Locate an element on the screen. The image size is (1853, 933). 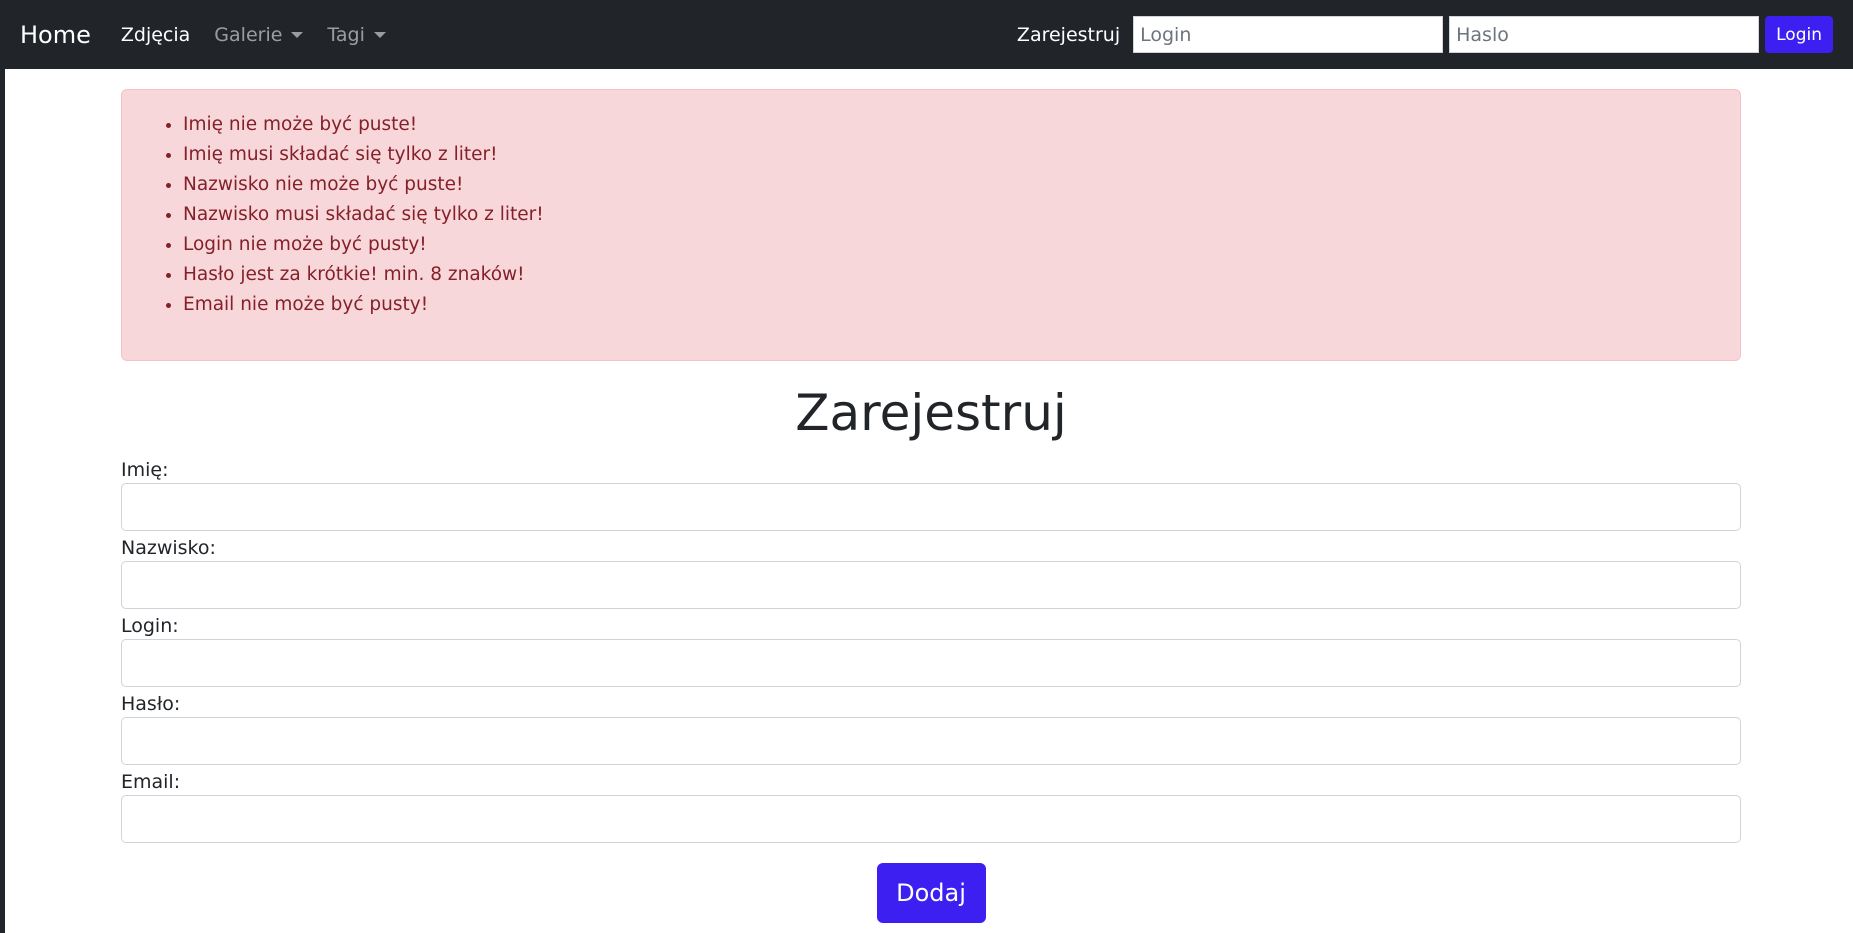
navbar-login-form: Zarejestruj Login is located at coordinates (1425, 34).